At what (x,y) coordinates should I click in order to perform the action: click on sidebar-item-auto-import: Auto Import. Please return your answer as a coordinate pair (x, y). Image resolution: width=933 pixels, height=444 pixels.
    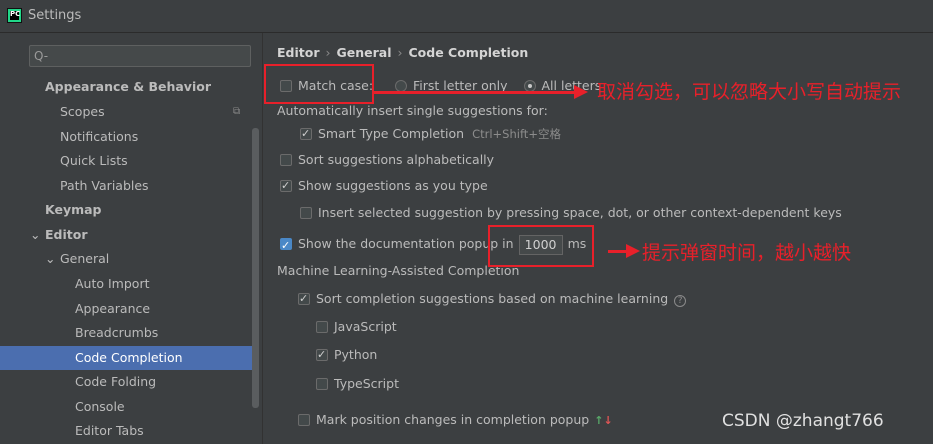
    Looking at the image, I should click on (129, 284).